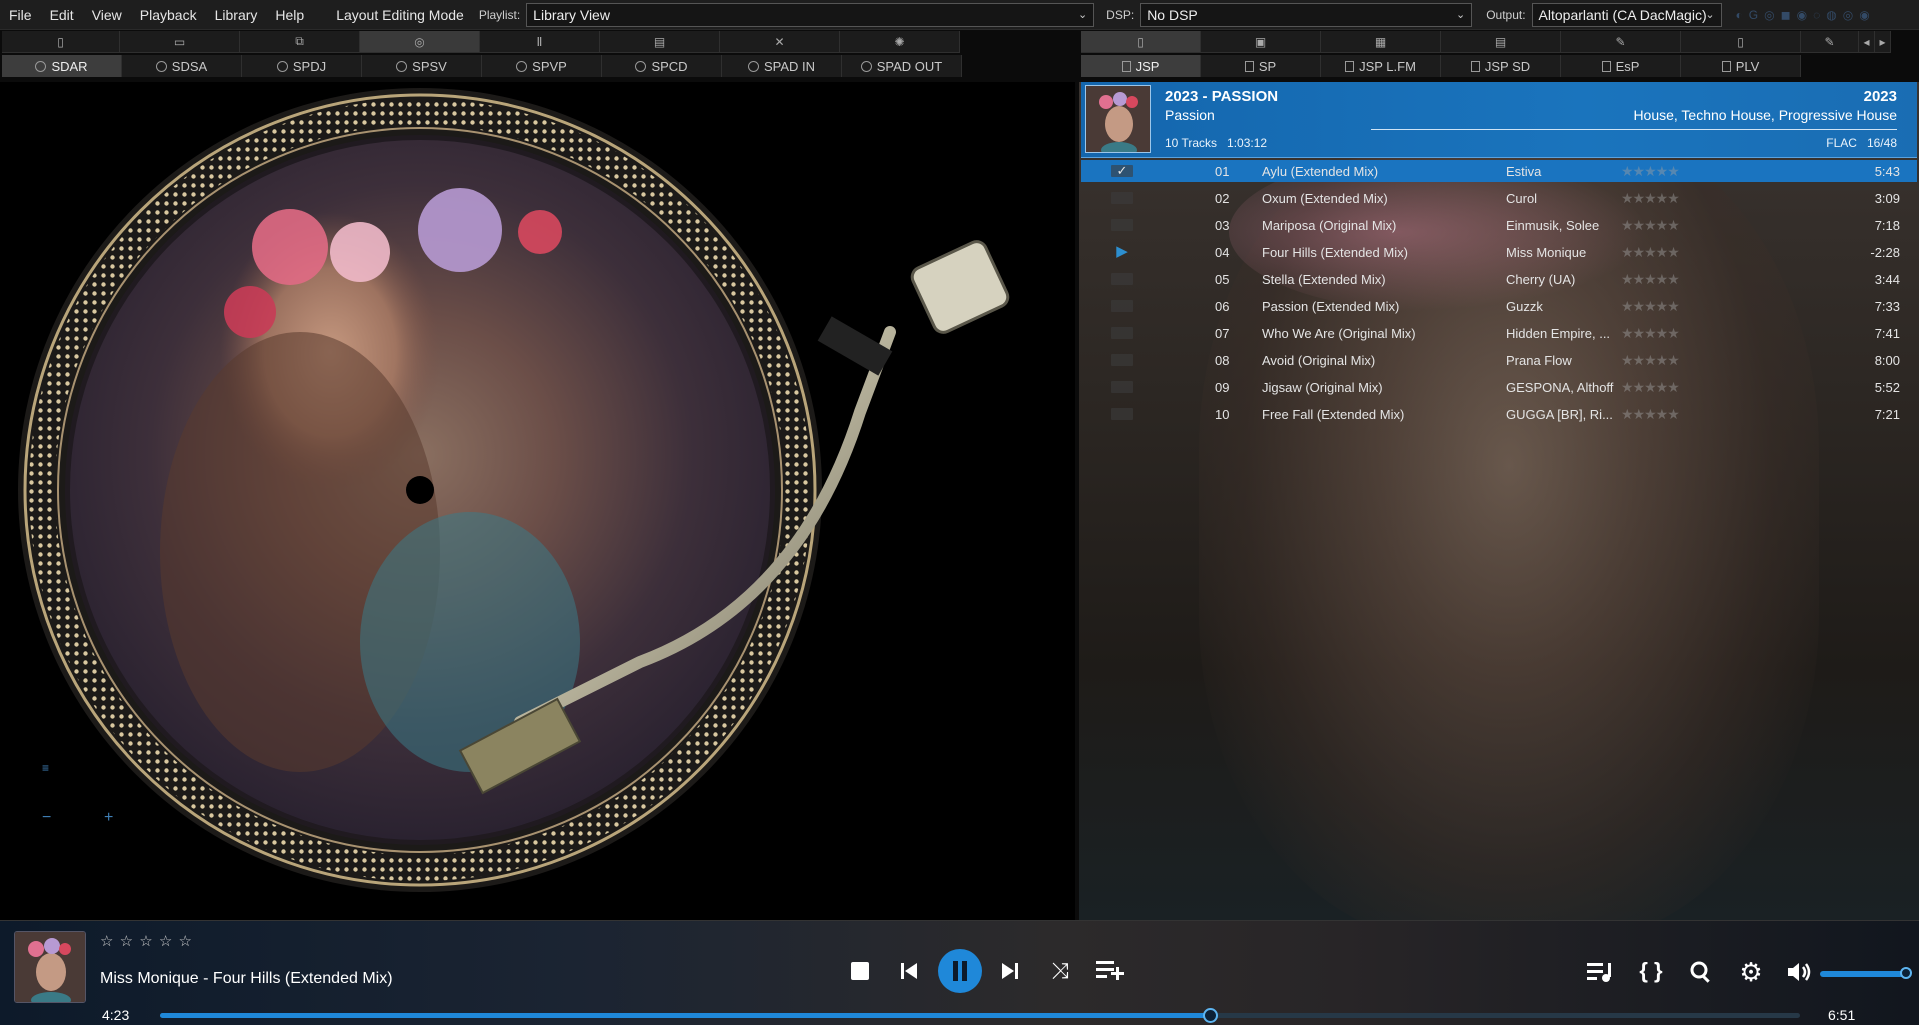 Image resolution: width=1919 pixels, height=1025 pixels. Describe the element at coordinates (960, 971) in the screenshot. I see `pause-button` at that location.